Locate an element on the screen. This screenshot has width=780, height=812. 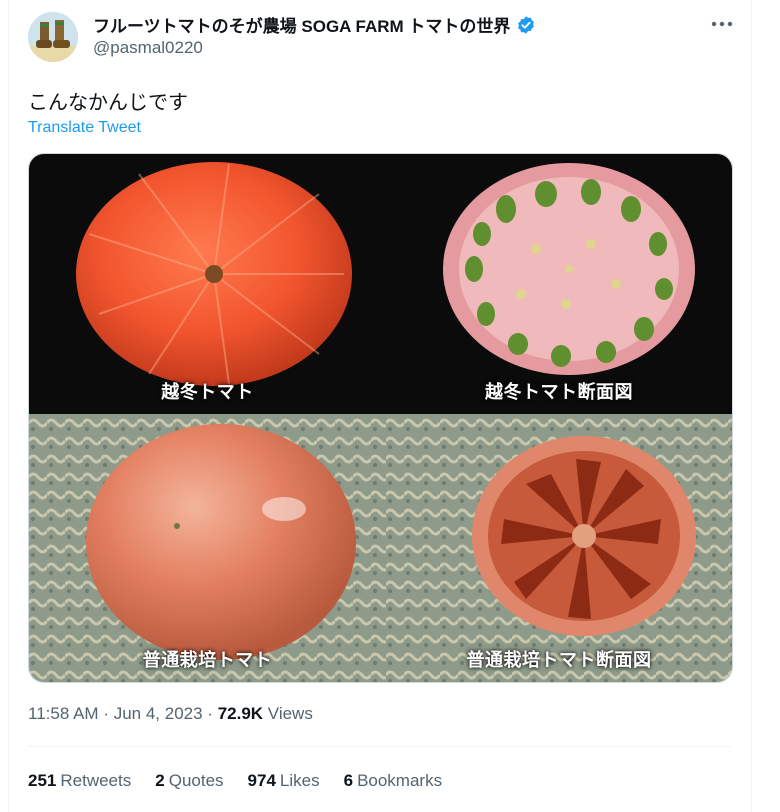
regular-tomato-cross-section-image is located at coordinates (559, 548).